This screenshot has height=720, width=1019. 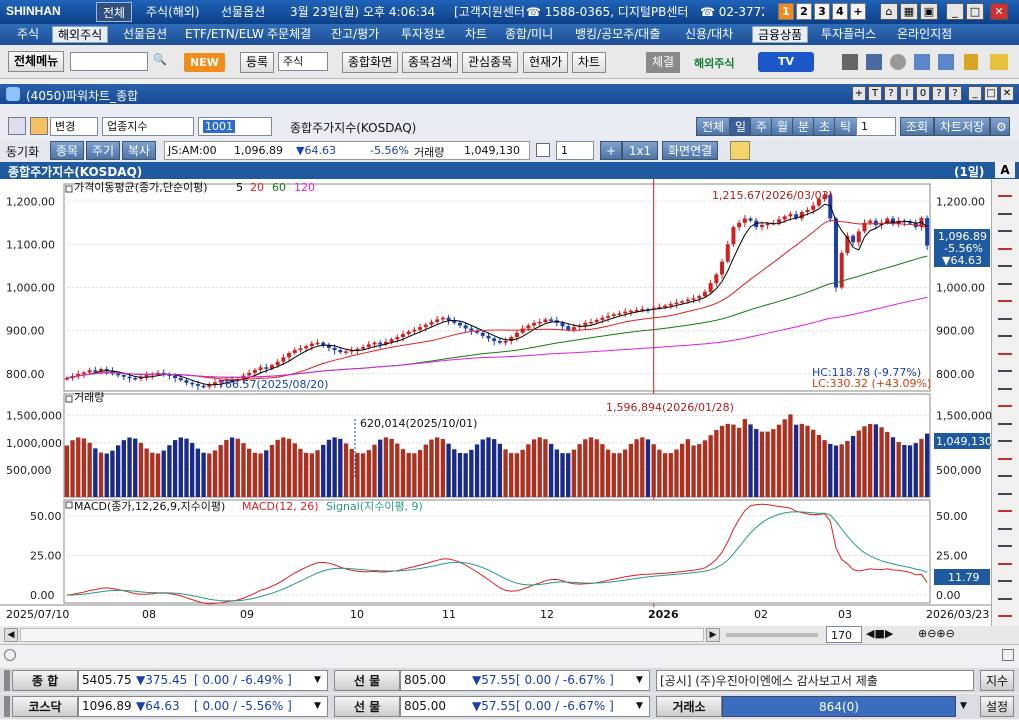 What do you see at coordinates (204, 62) in the screenshot?
I see `new-badge: NEW` at bounding box center [204, 62].